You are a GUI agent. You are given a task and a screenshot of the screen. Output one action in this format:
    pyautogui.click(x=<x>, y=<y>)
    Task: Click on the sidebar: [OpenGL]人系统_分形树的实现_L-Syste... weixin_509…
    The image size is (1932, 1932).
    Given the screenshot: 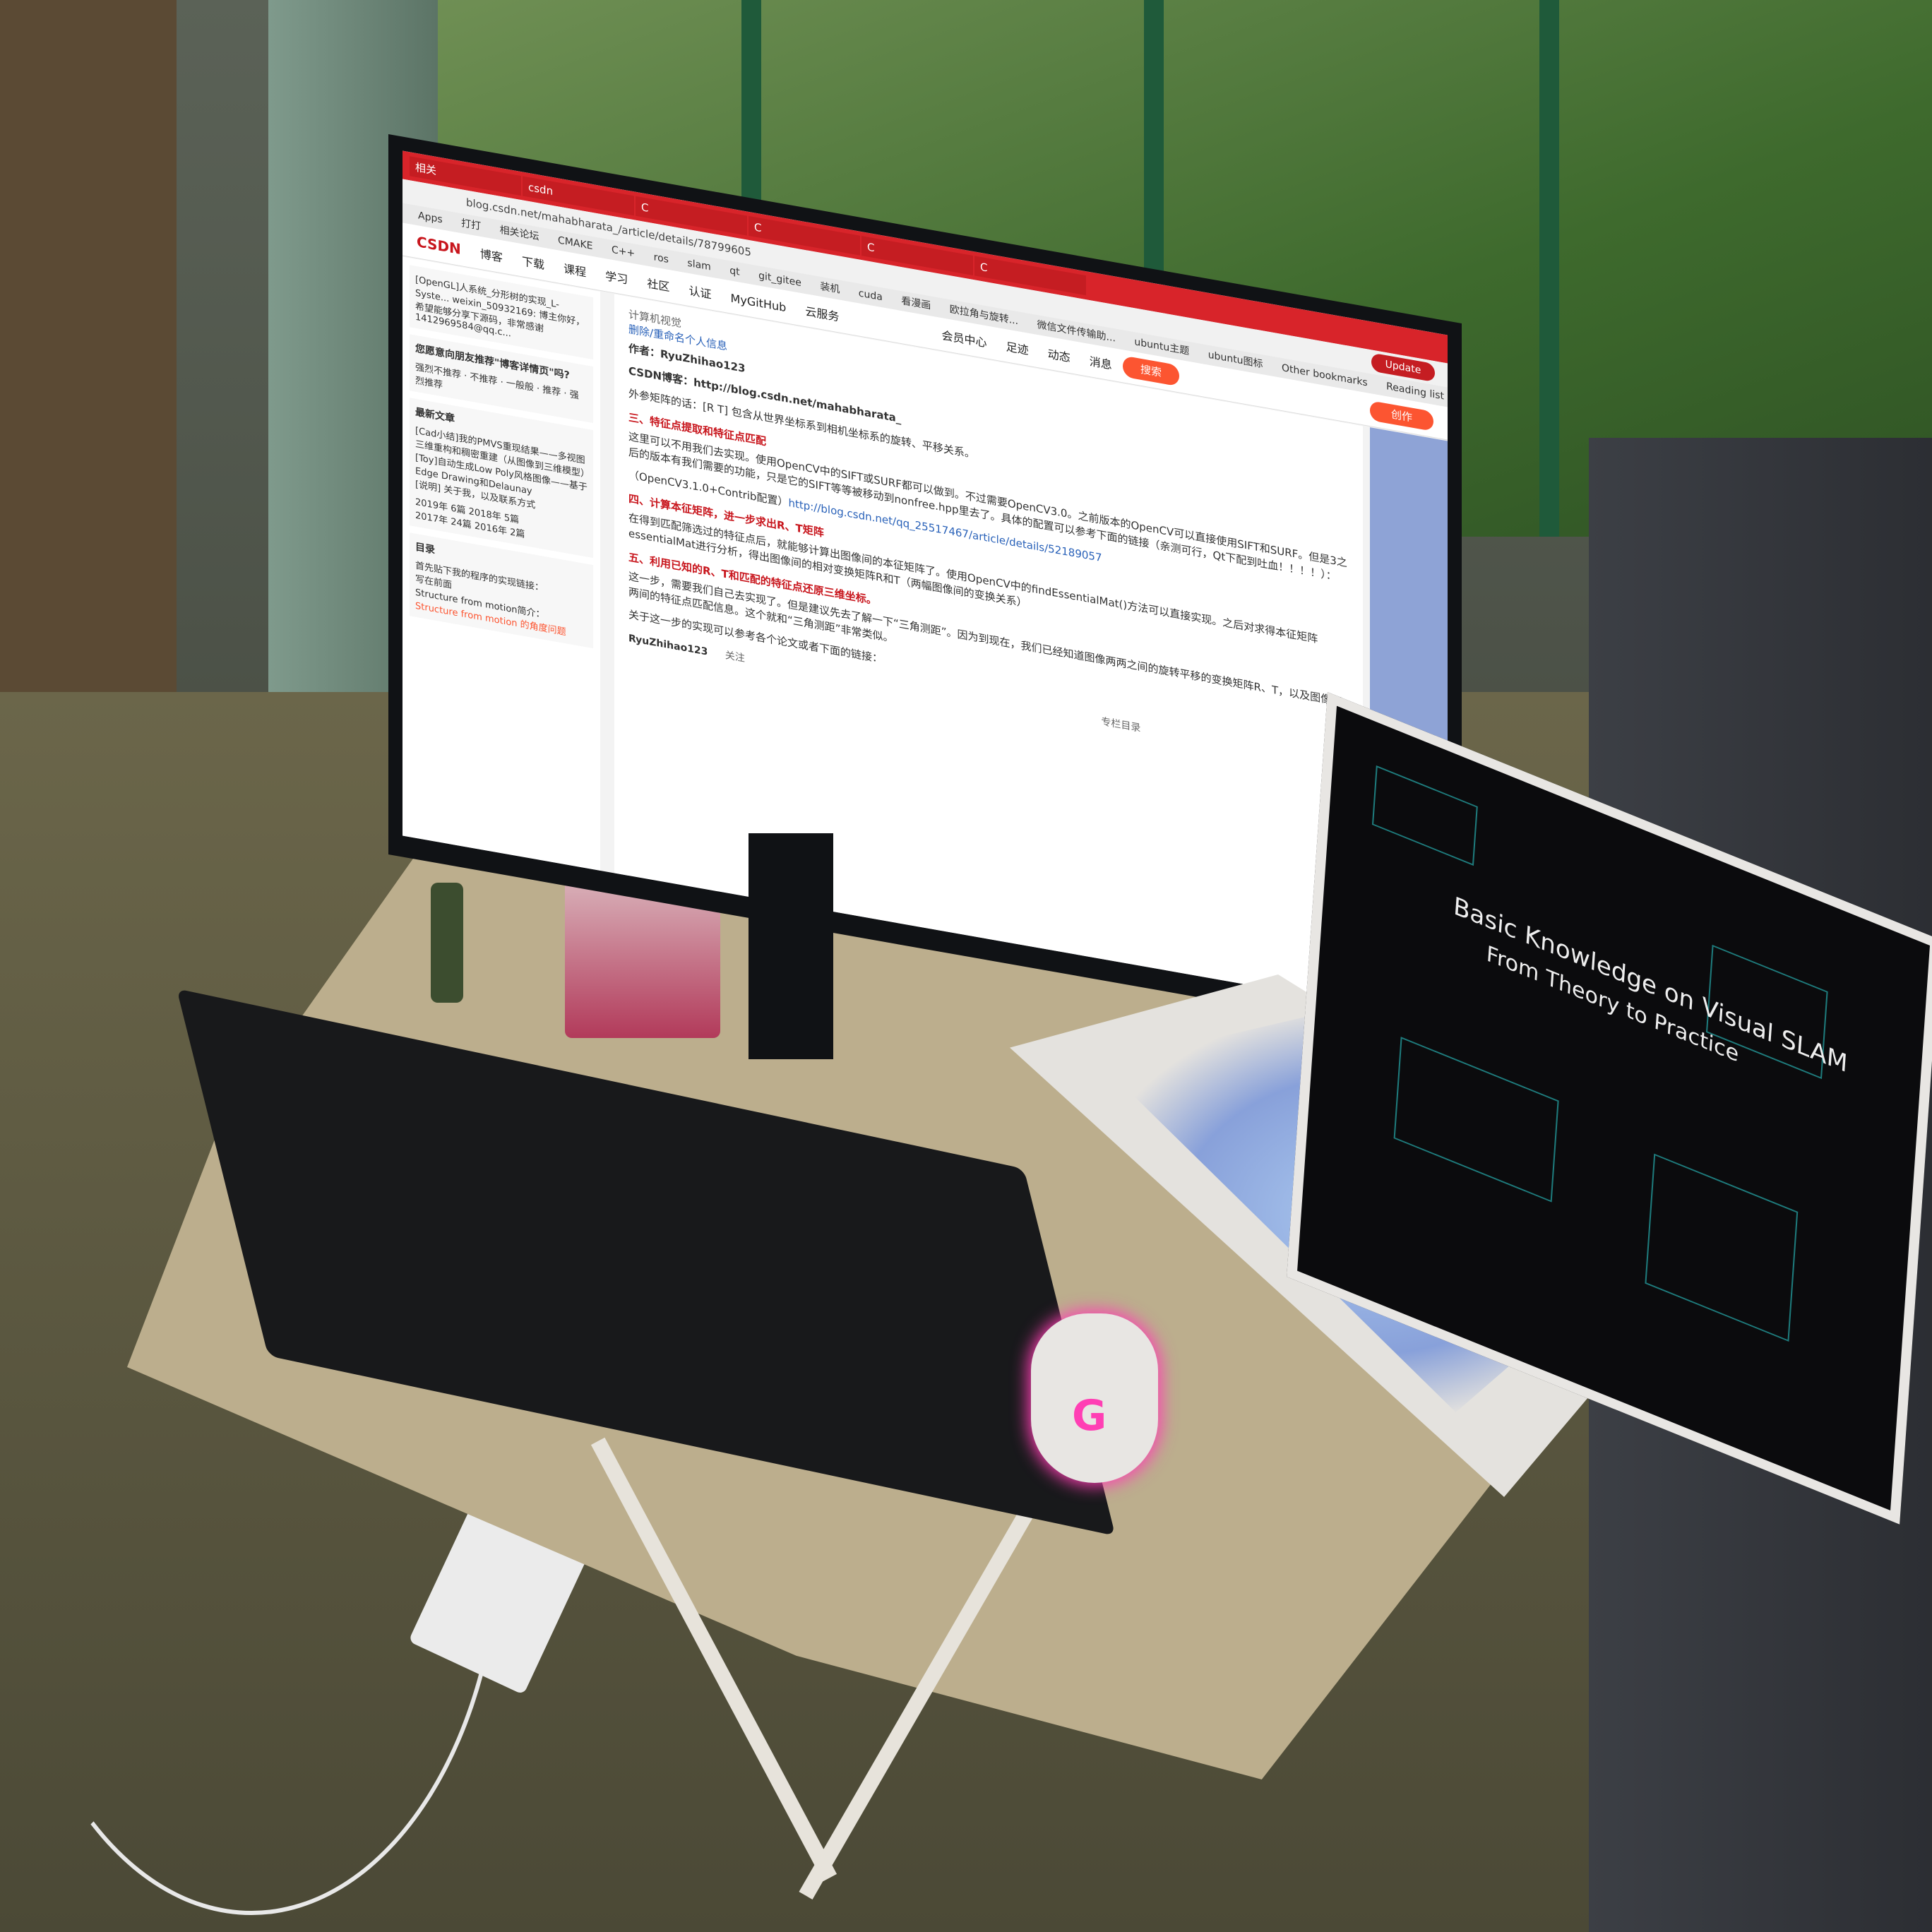 What is the action you would take?
    pyautogui.click(x=501, y=563)
    